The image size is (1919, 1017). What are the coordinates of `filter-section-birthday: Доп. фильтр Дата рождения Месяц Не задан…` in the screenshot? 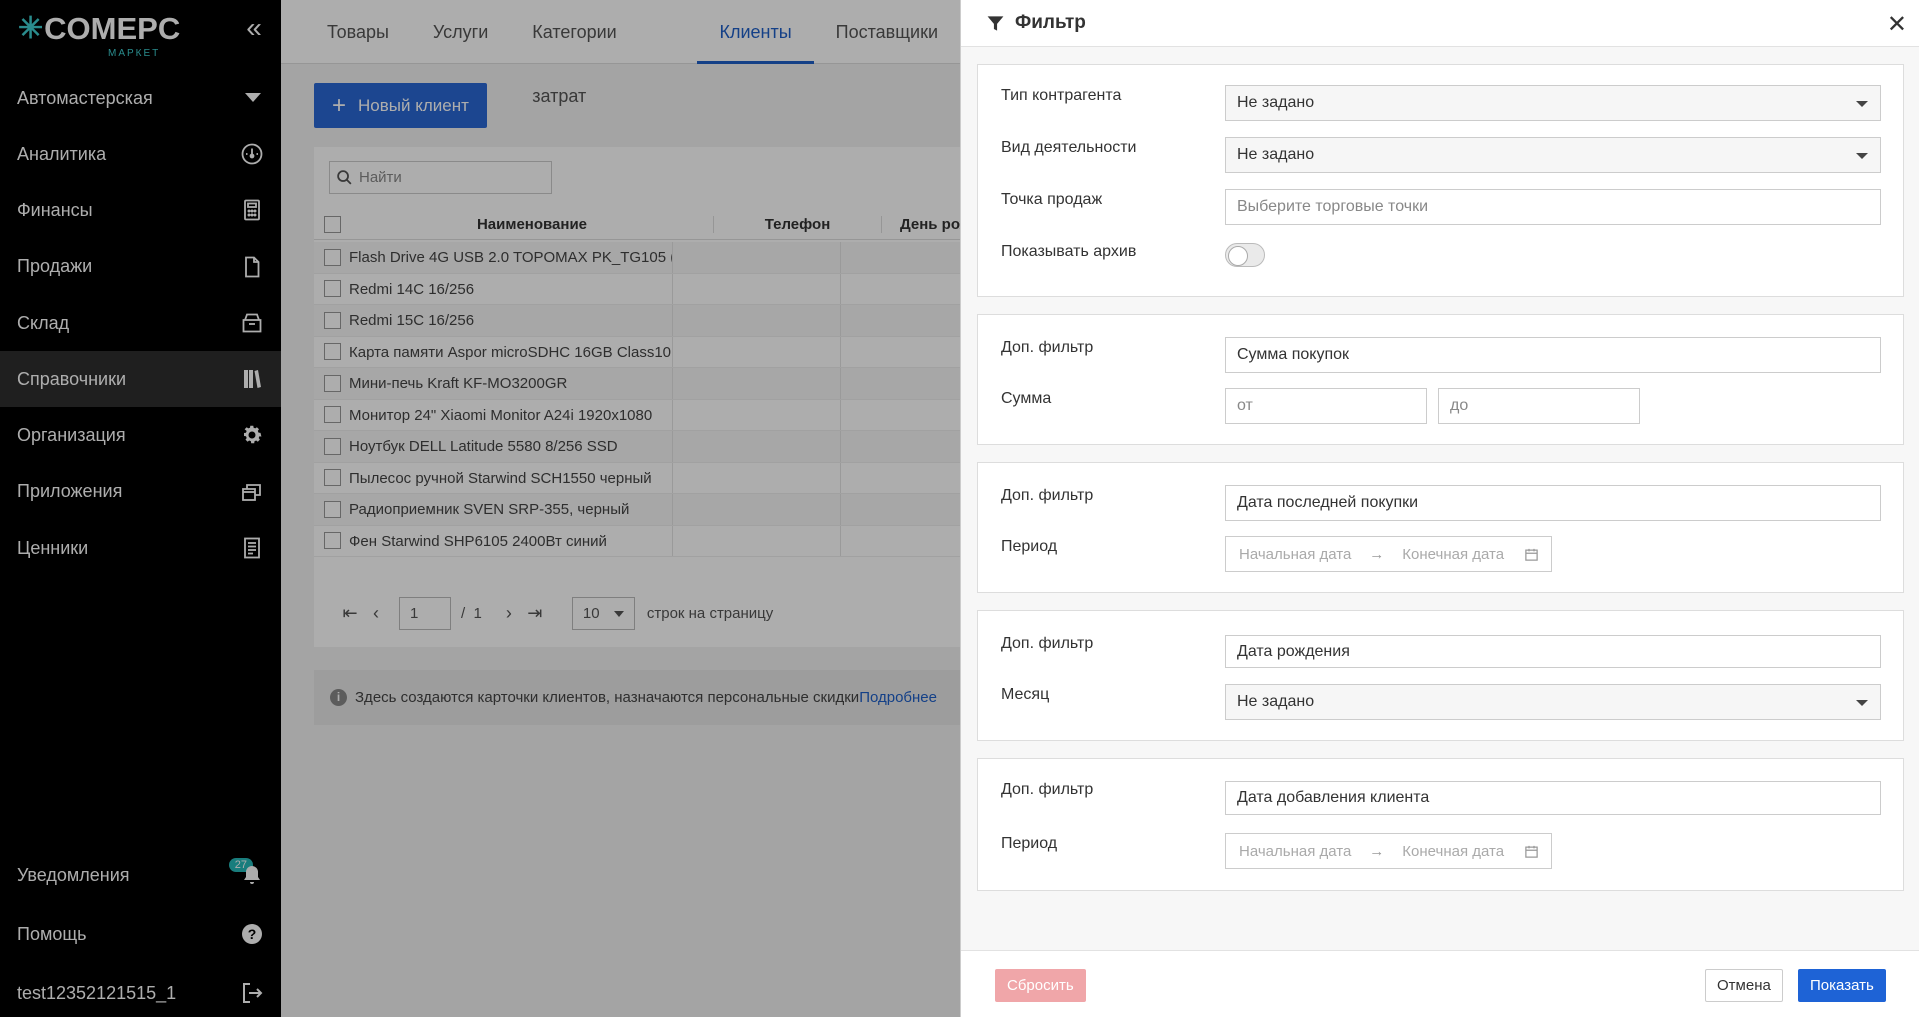 It's located at (1440, 675).